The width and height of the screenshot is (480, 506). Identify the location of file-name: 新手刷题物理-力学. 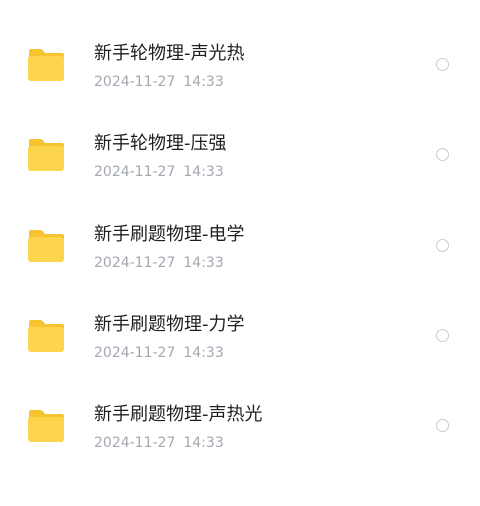
(169, 324).